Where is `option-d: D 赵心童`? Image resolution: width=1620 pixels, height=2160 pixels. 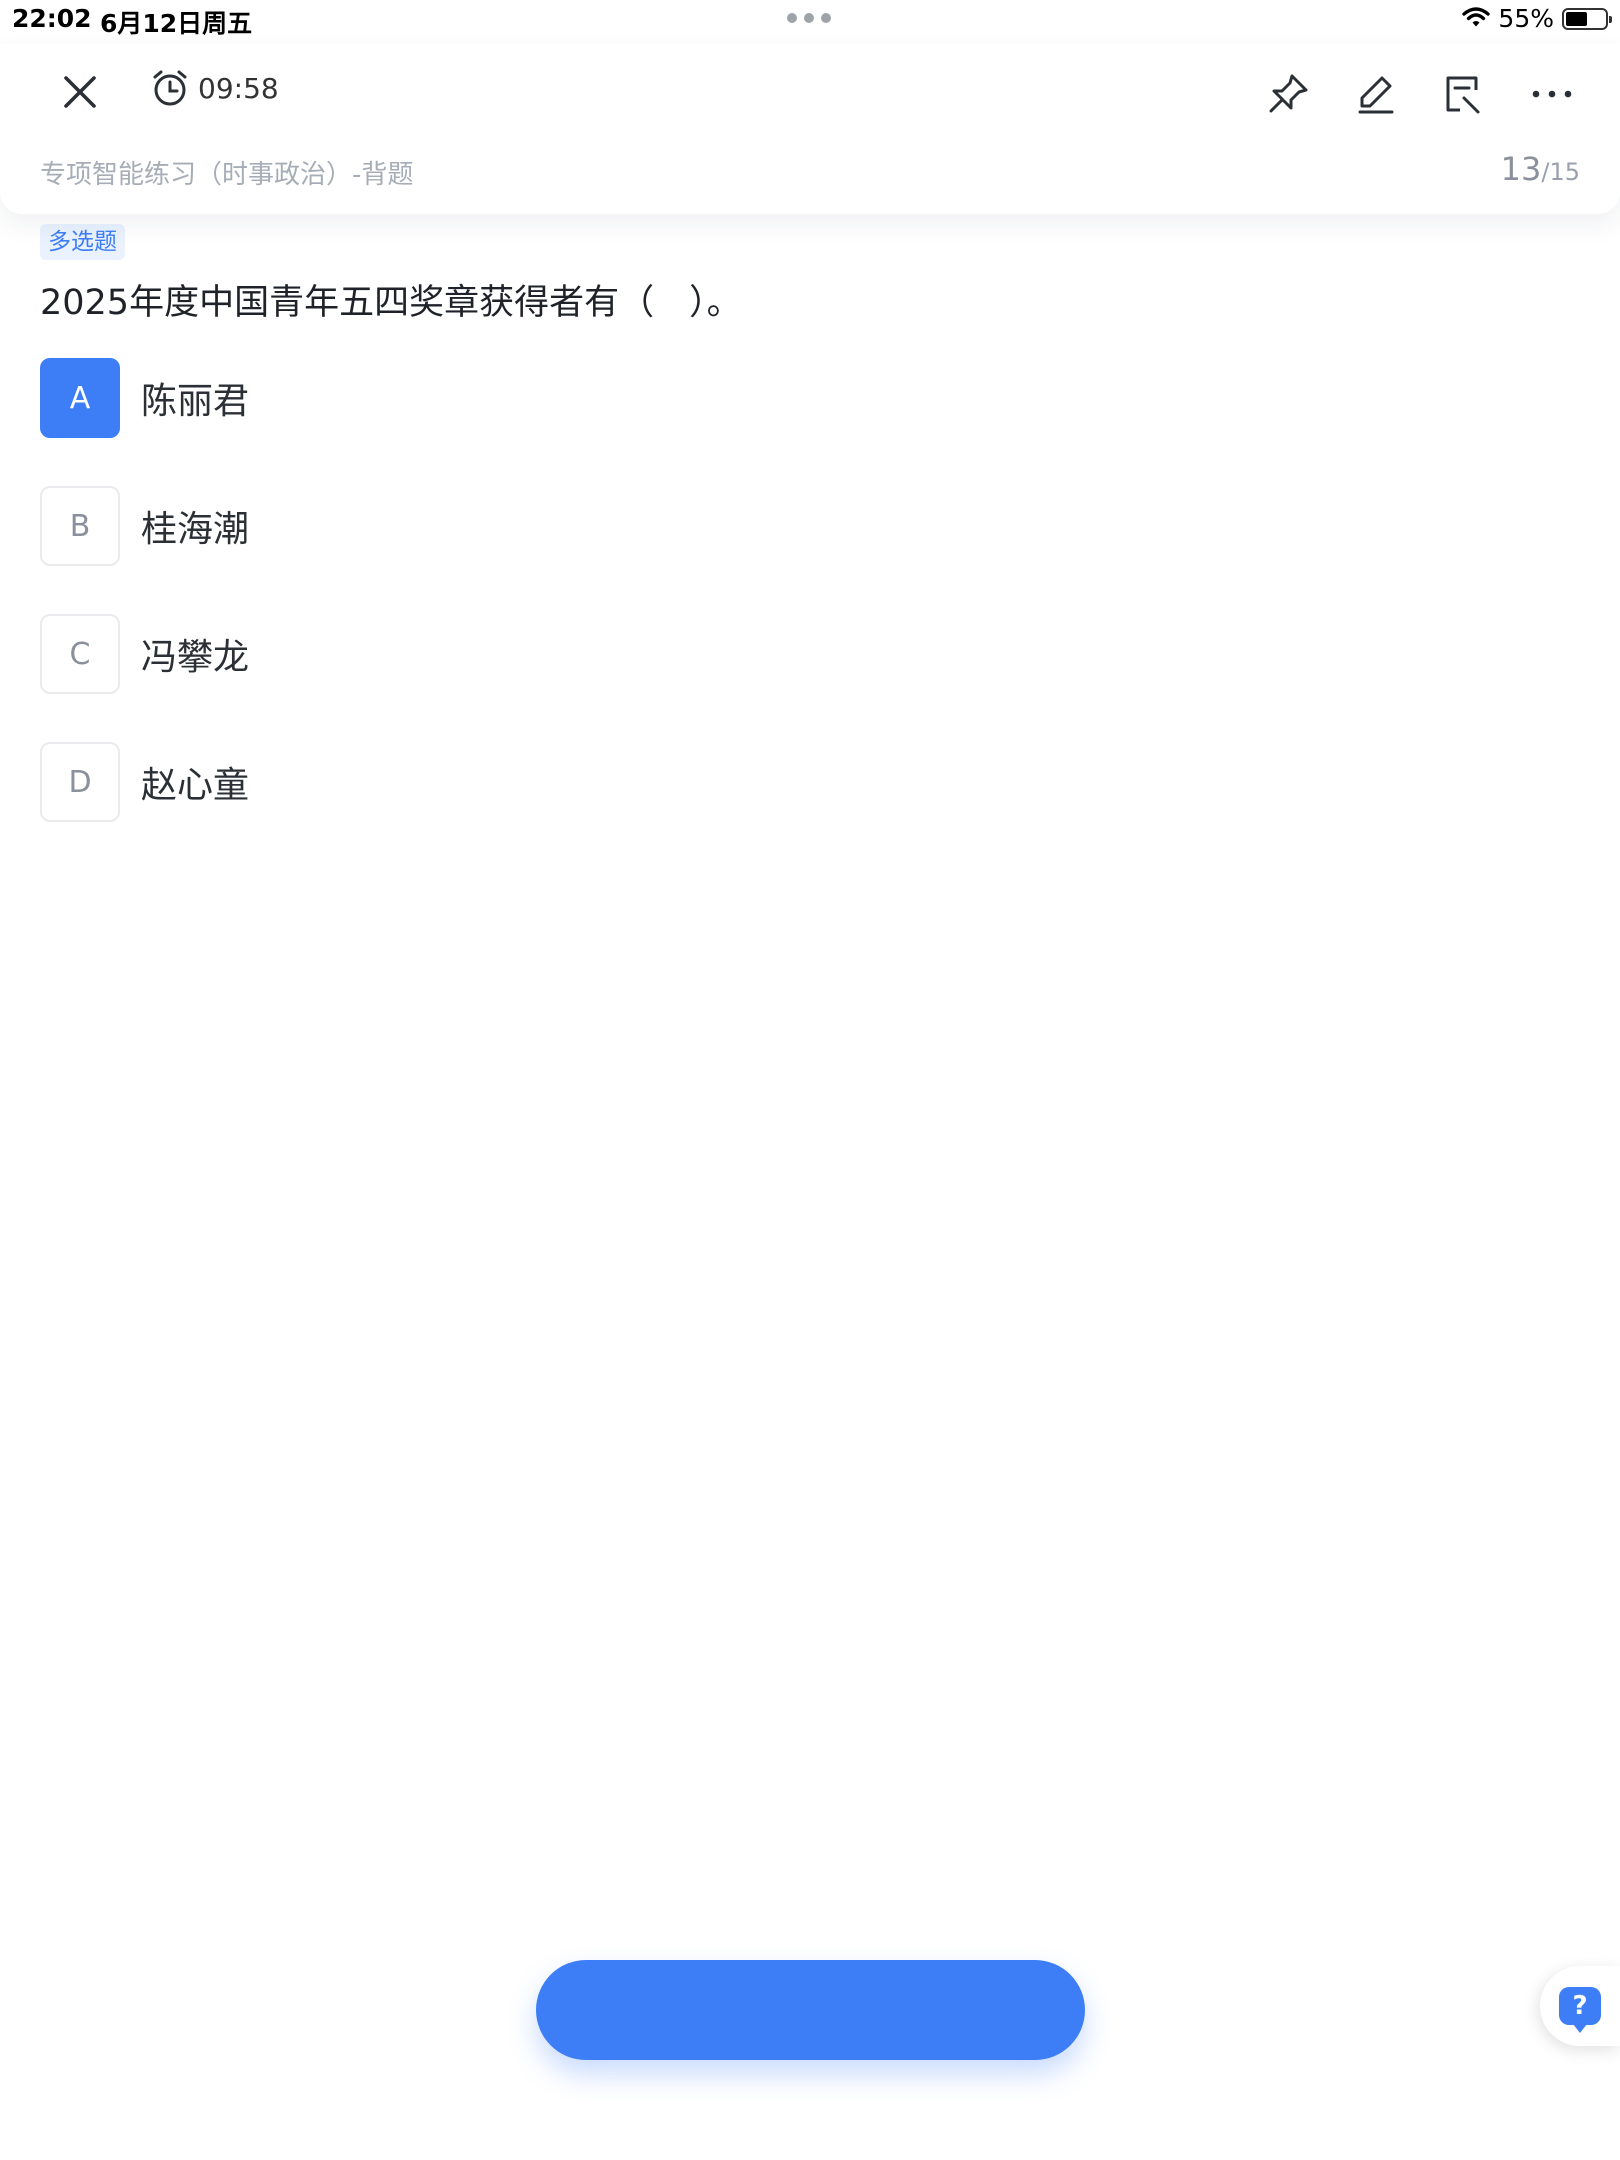 option-d: D 赵心童 is located at coordinates (144, 782).